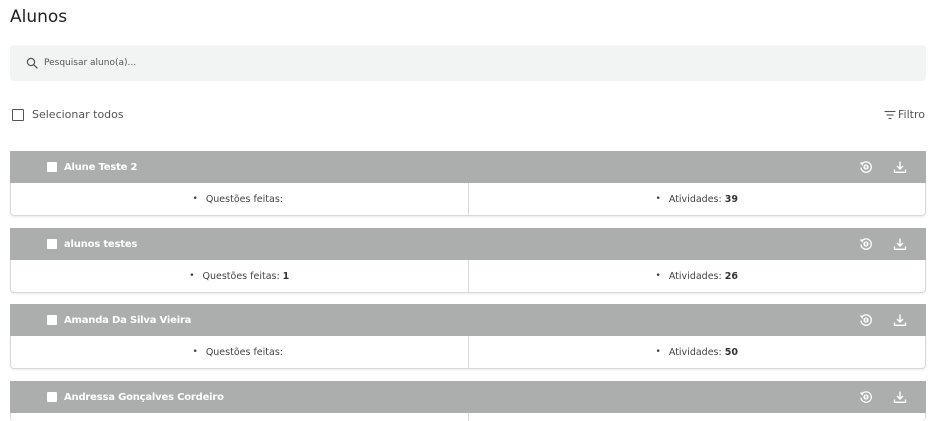 The image size is (930, 421). I want to click on student-card-body, so click(468, 417).